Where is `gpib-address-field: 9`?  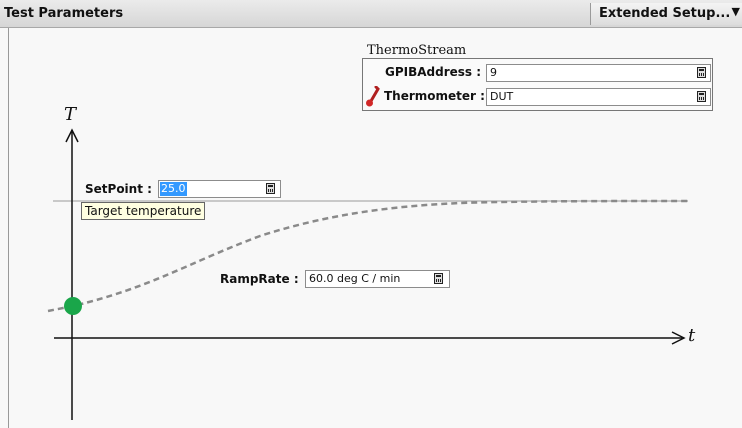
gpib-address-field: 9 is located at coordinates (598, 73).